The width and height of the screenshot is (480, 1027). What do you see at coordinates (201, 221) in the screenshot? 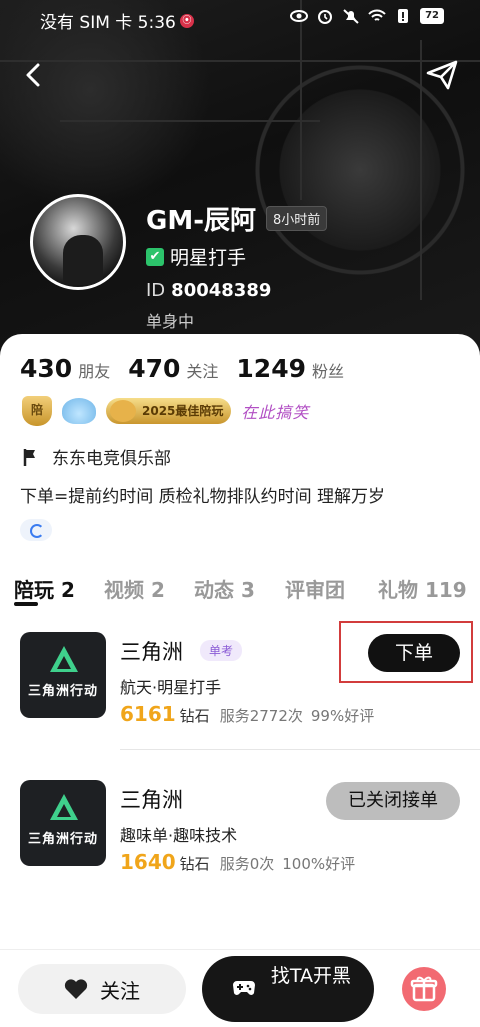
I see `profile-name: GM-辰阿` at bounding box center [201, 221].